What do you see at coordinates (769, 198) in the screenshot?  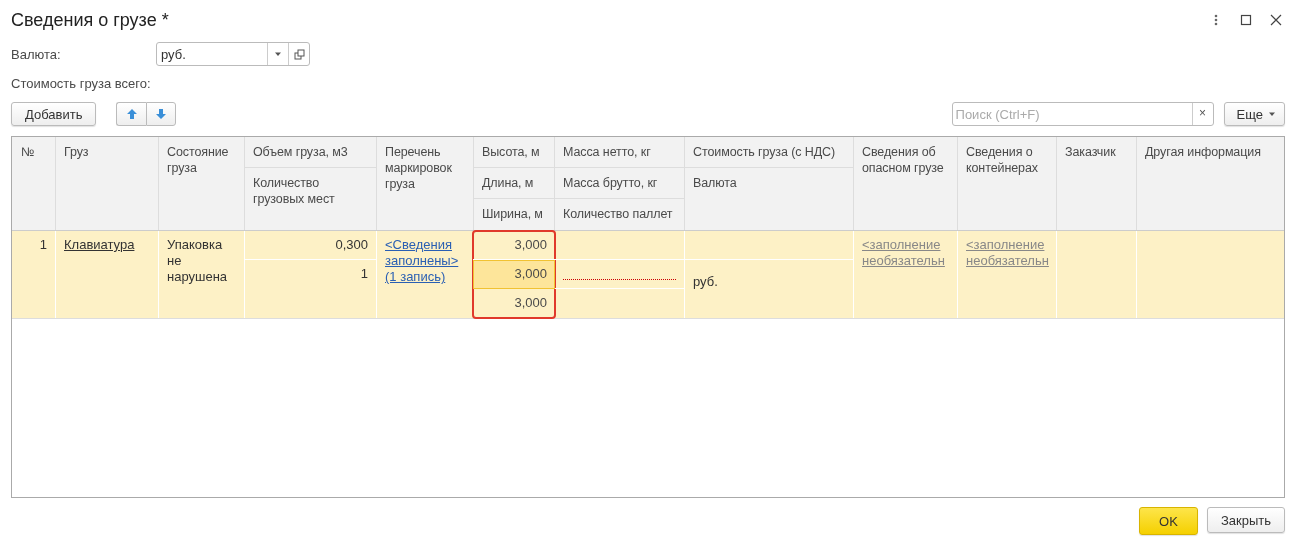 I see `column-header: Валюта` at bounding box center [769, 198].